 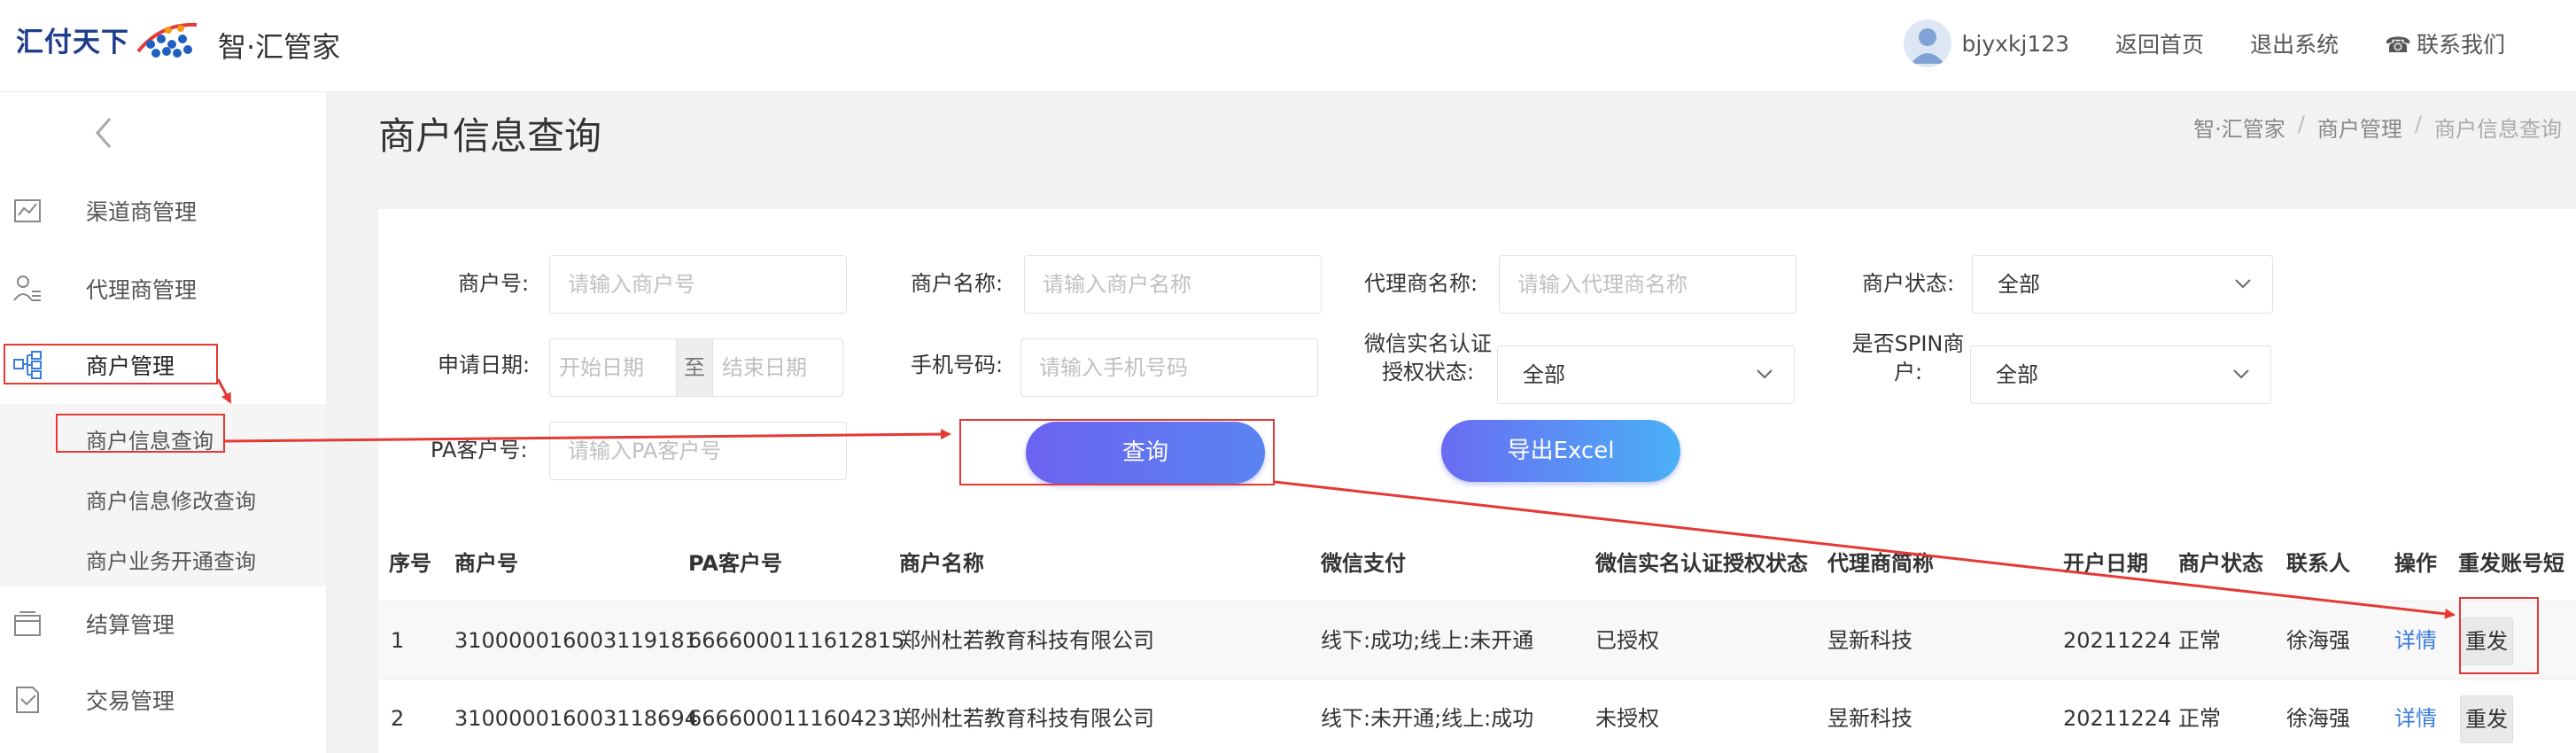 What do you see at coordinates (27, 289) in the screenshot?
I see `user-list-icon` at bounding box center [27, 289].